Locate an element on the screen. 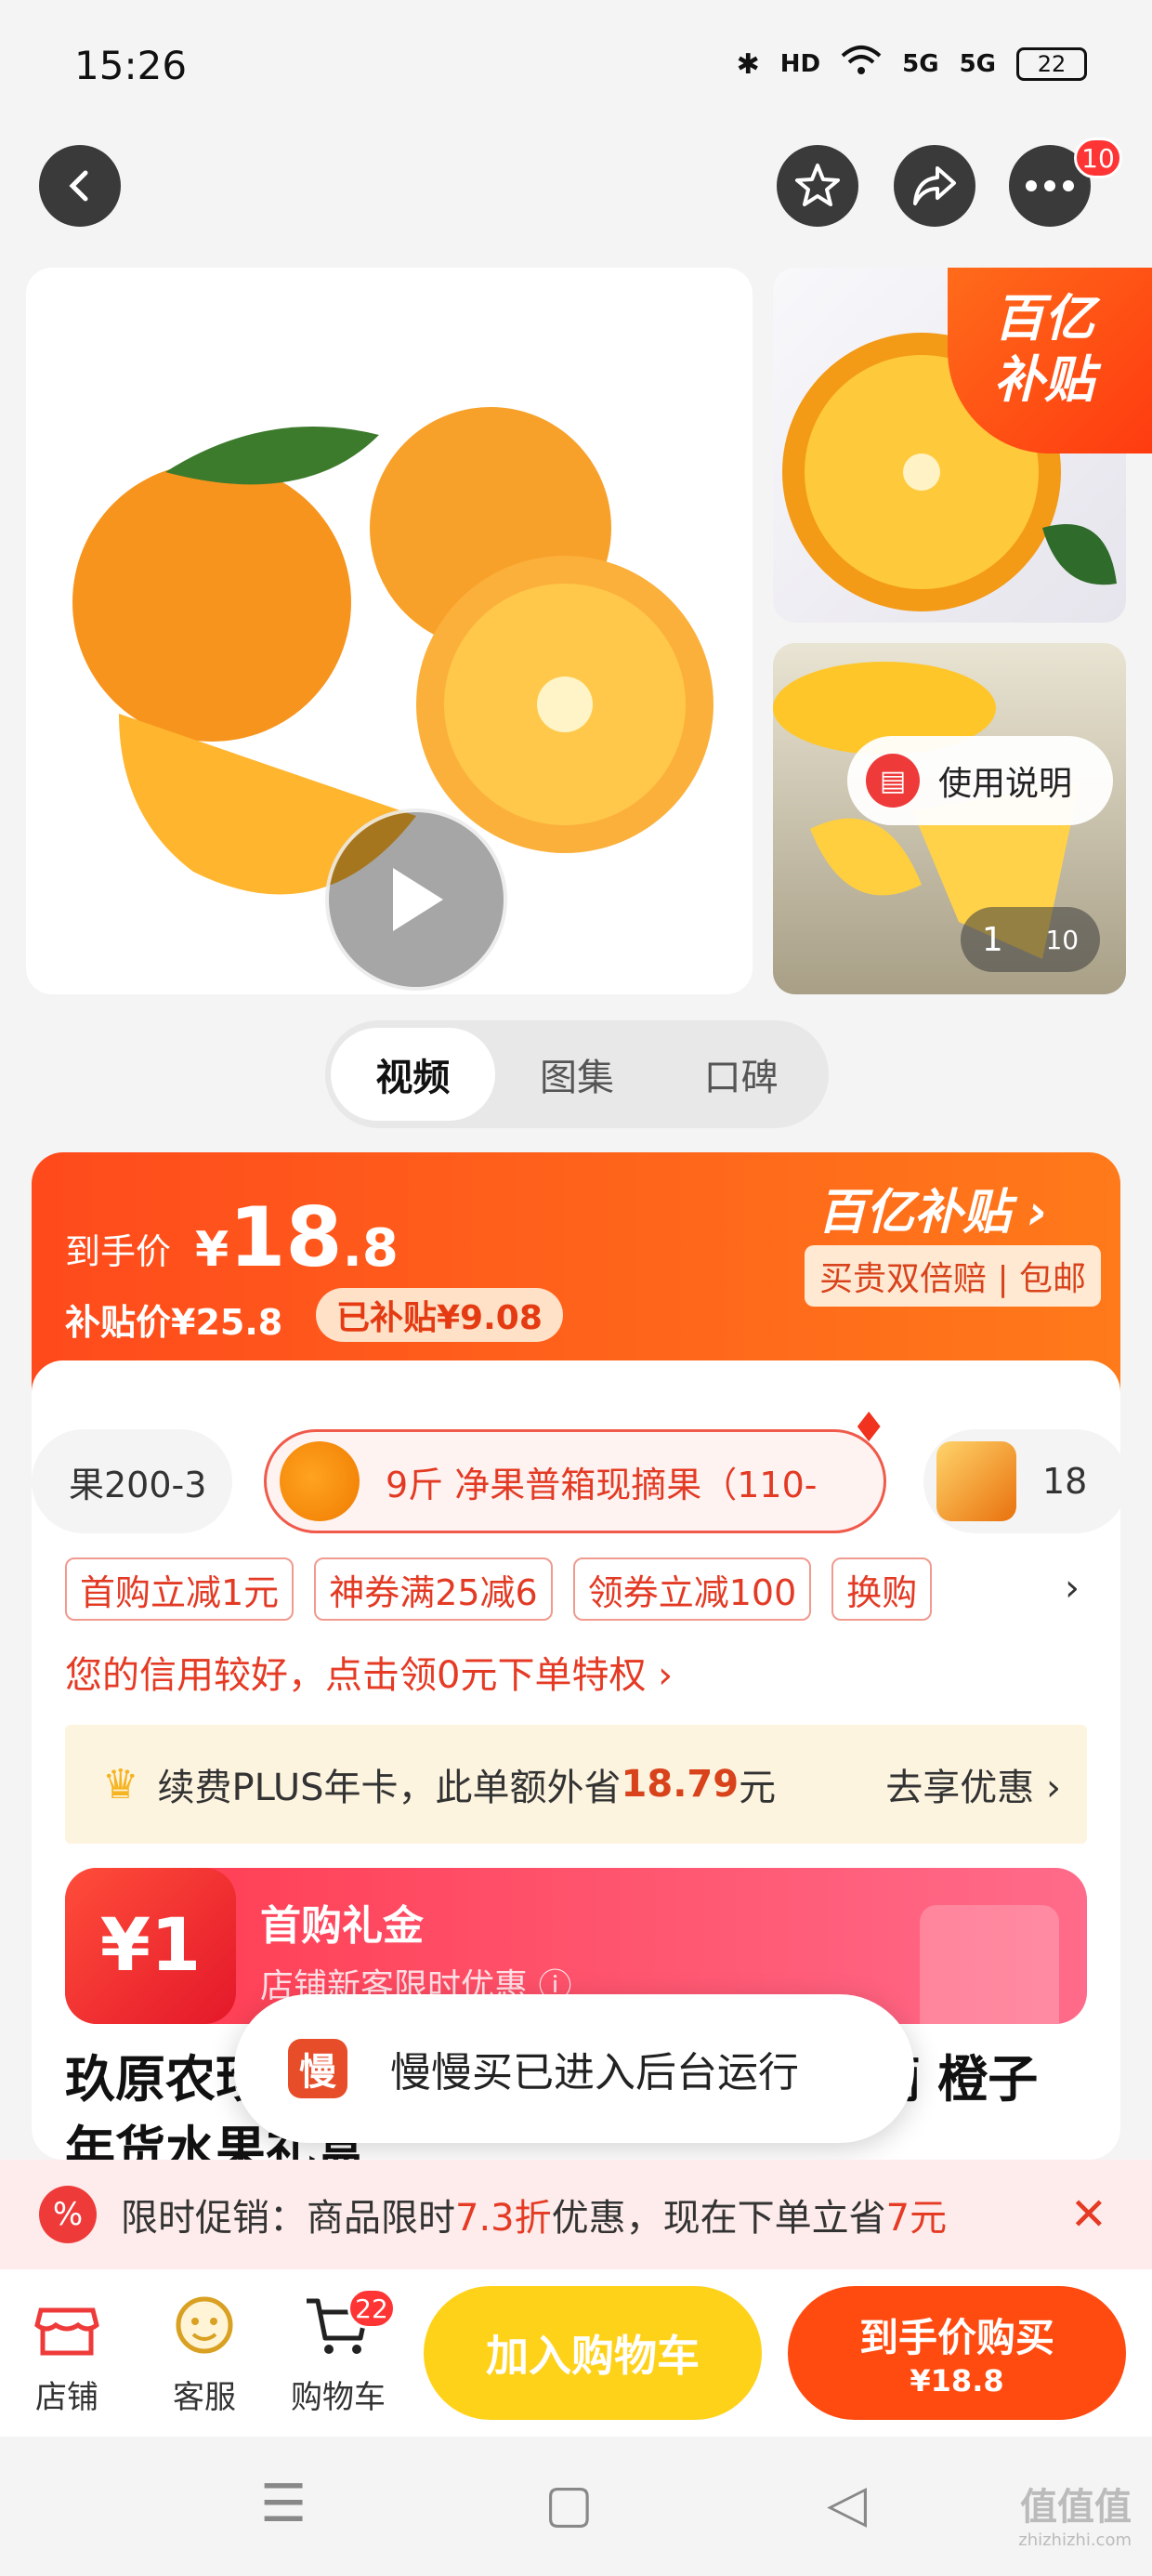  gift-box-icon is located at coordinates (989, 1964).